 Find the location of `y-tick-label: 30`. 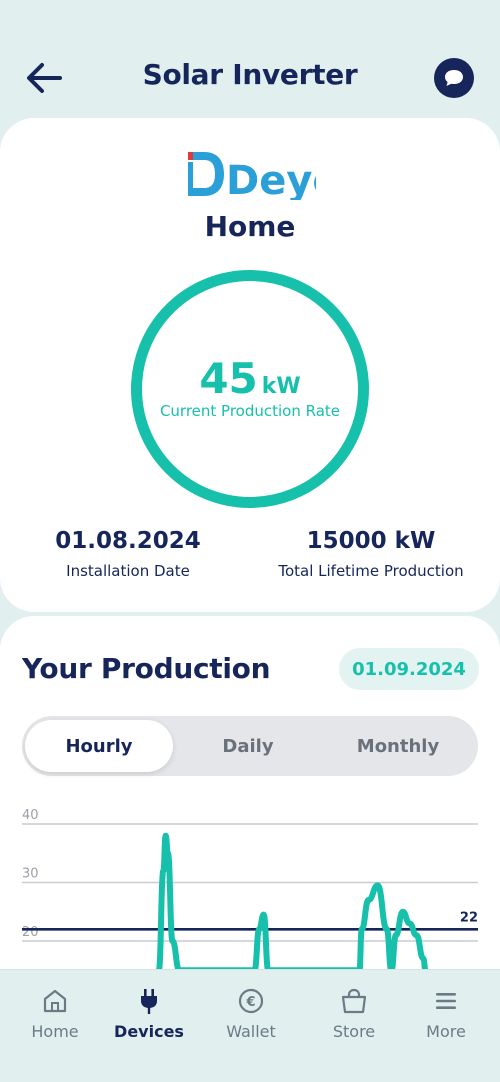

y-tick-label: 30 is located at coordinates (30, 874).